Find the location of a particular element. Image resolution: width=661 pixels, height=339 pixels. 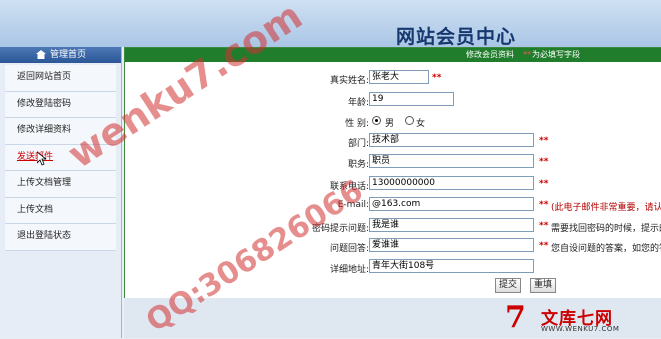

answer-input is located at coordinates (451, 245).